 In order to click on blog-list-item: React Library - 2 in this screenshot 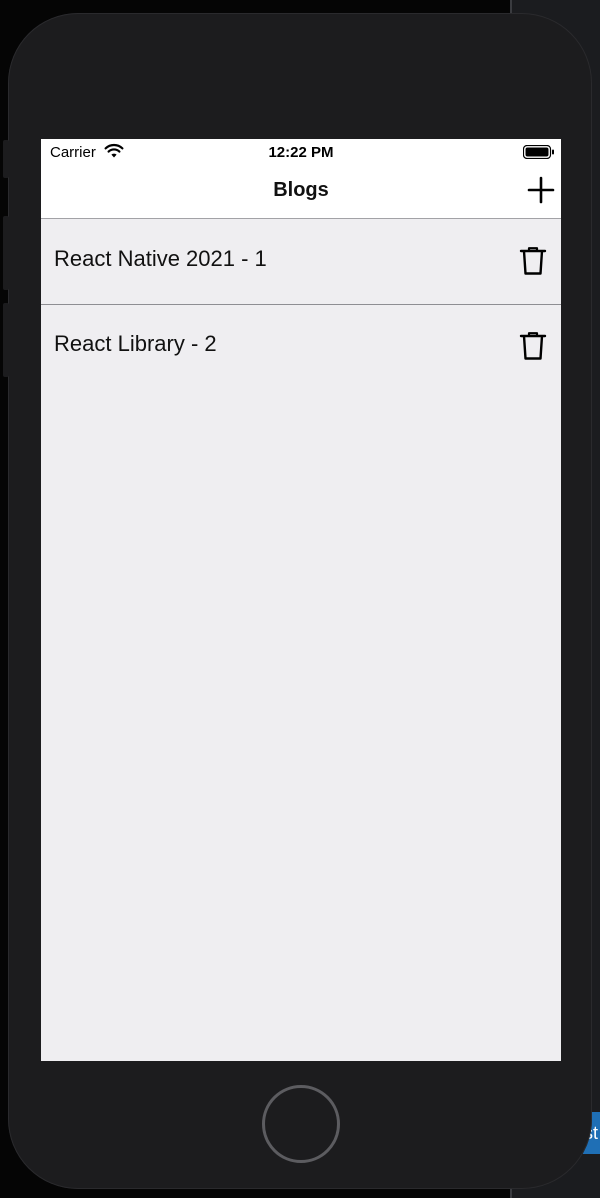, I will do `click(301, 347)`.